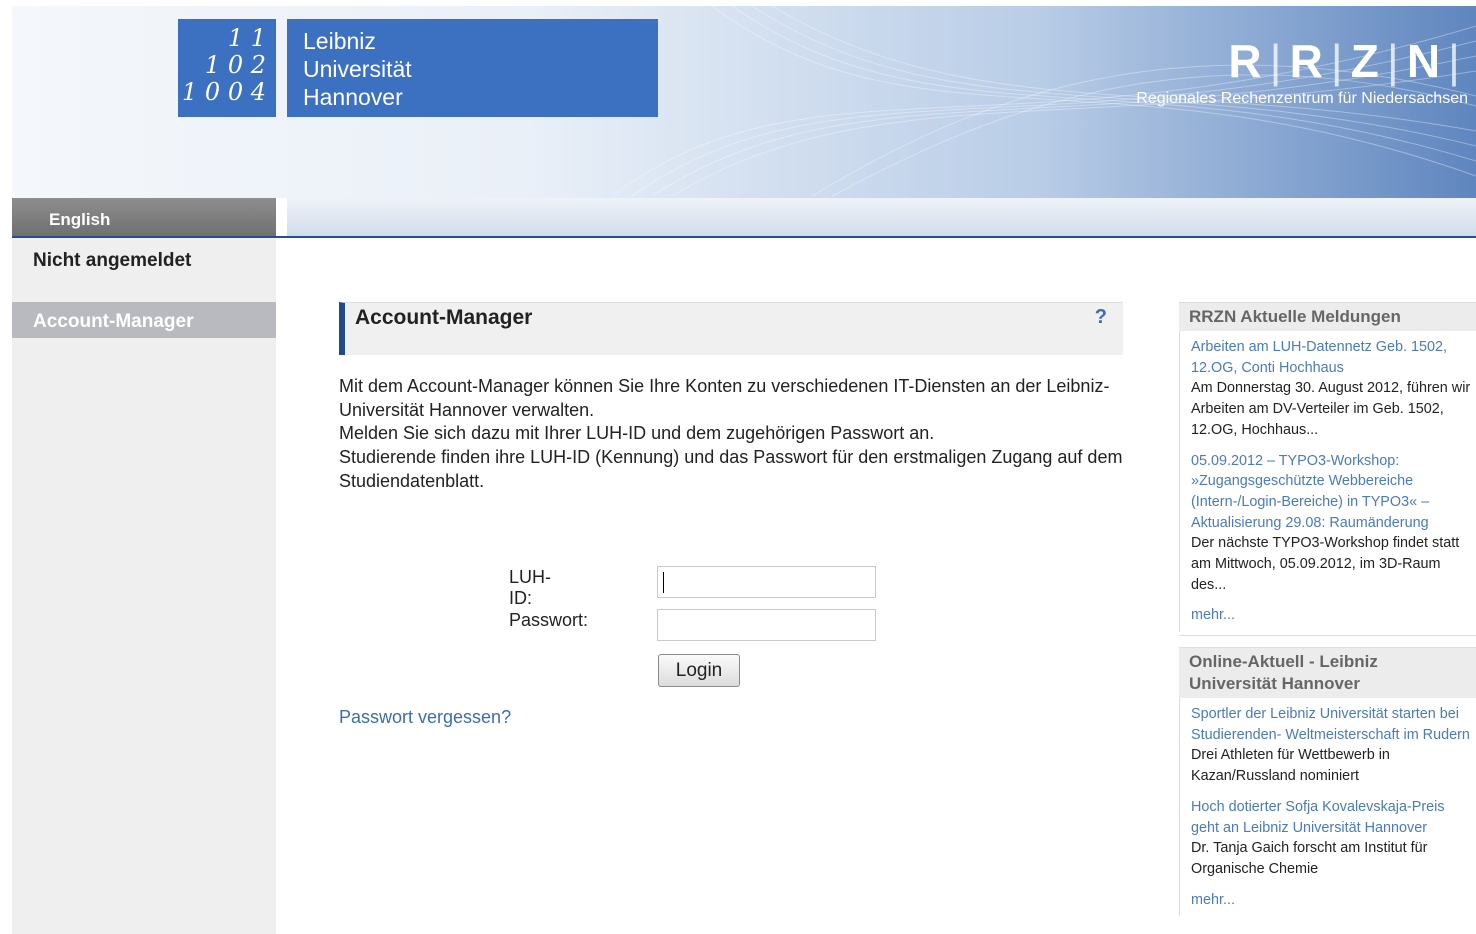  Describe the element at coordinates (699, 670) in the screenshot. I see `login-button: Login` at that location.